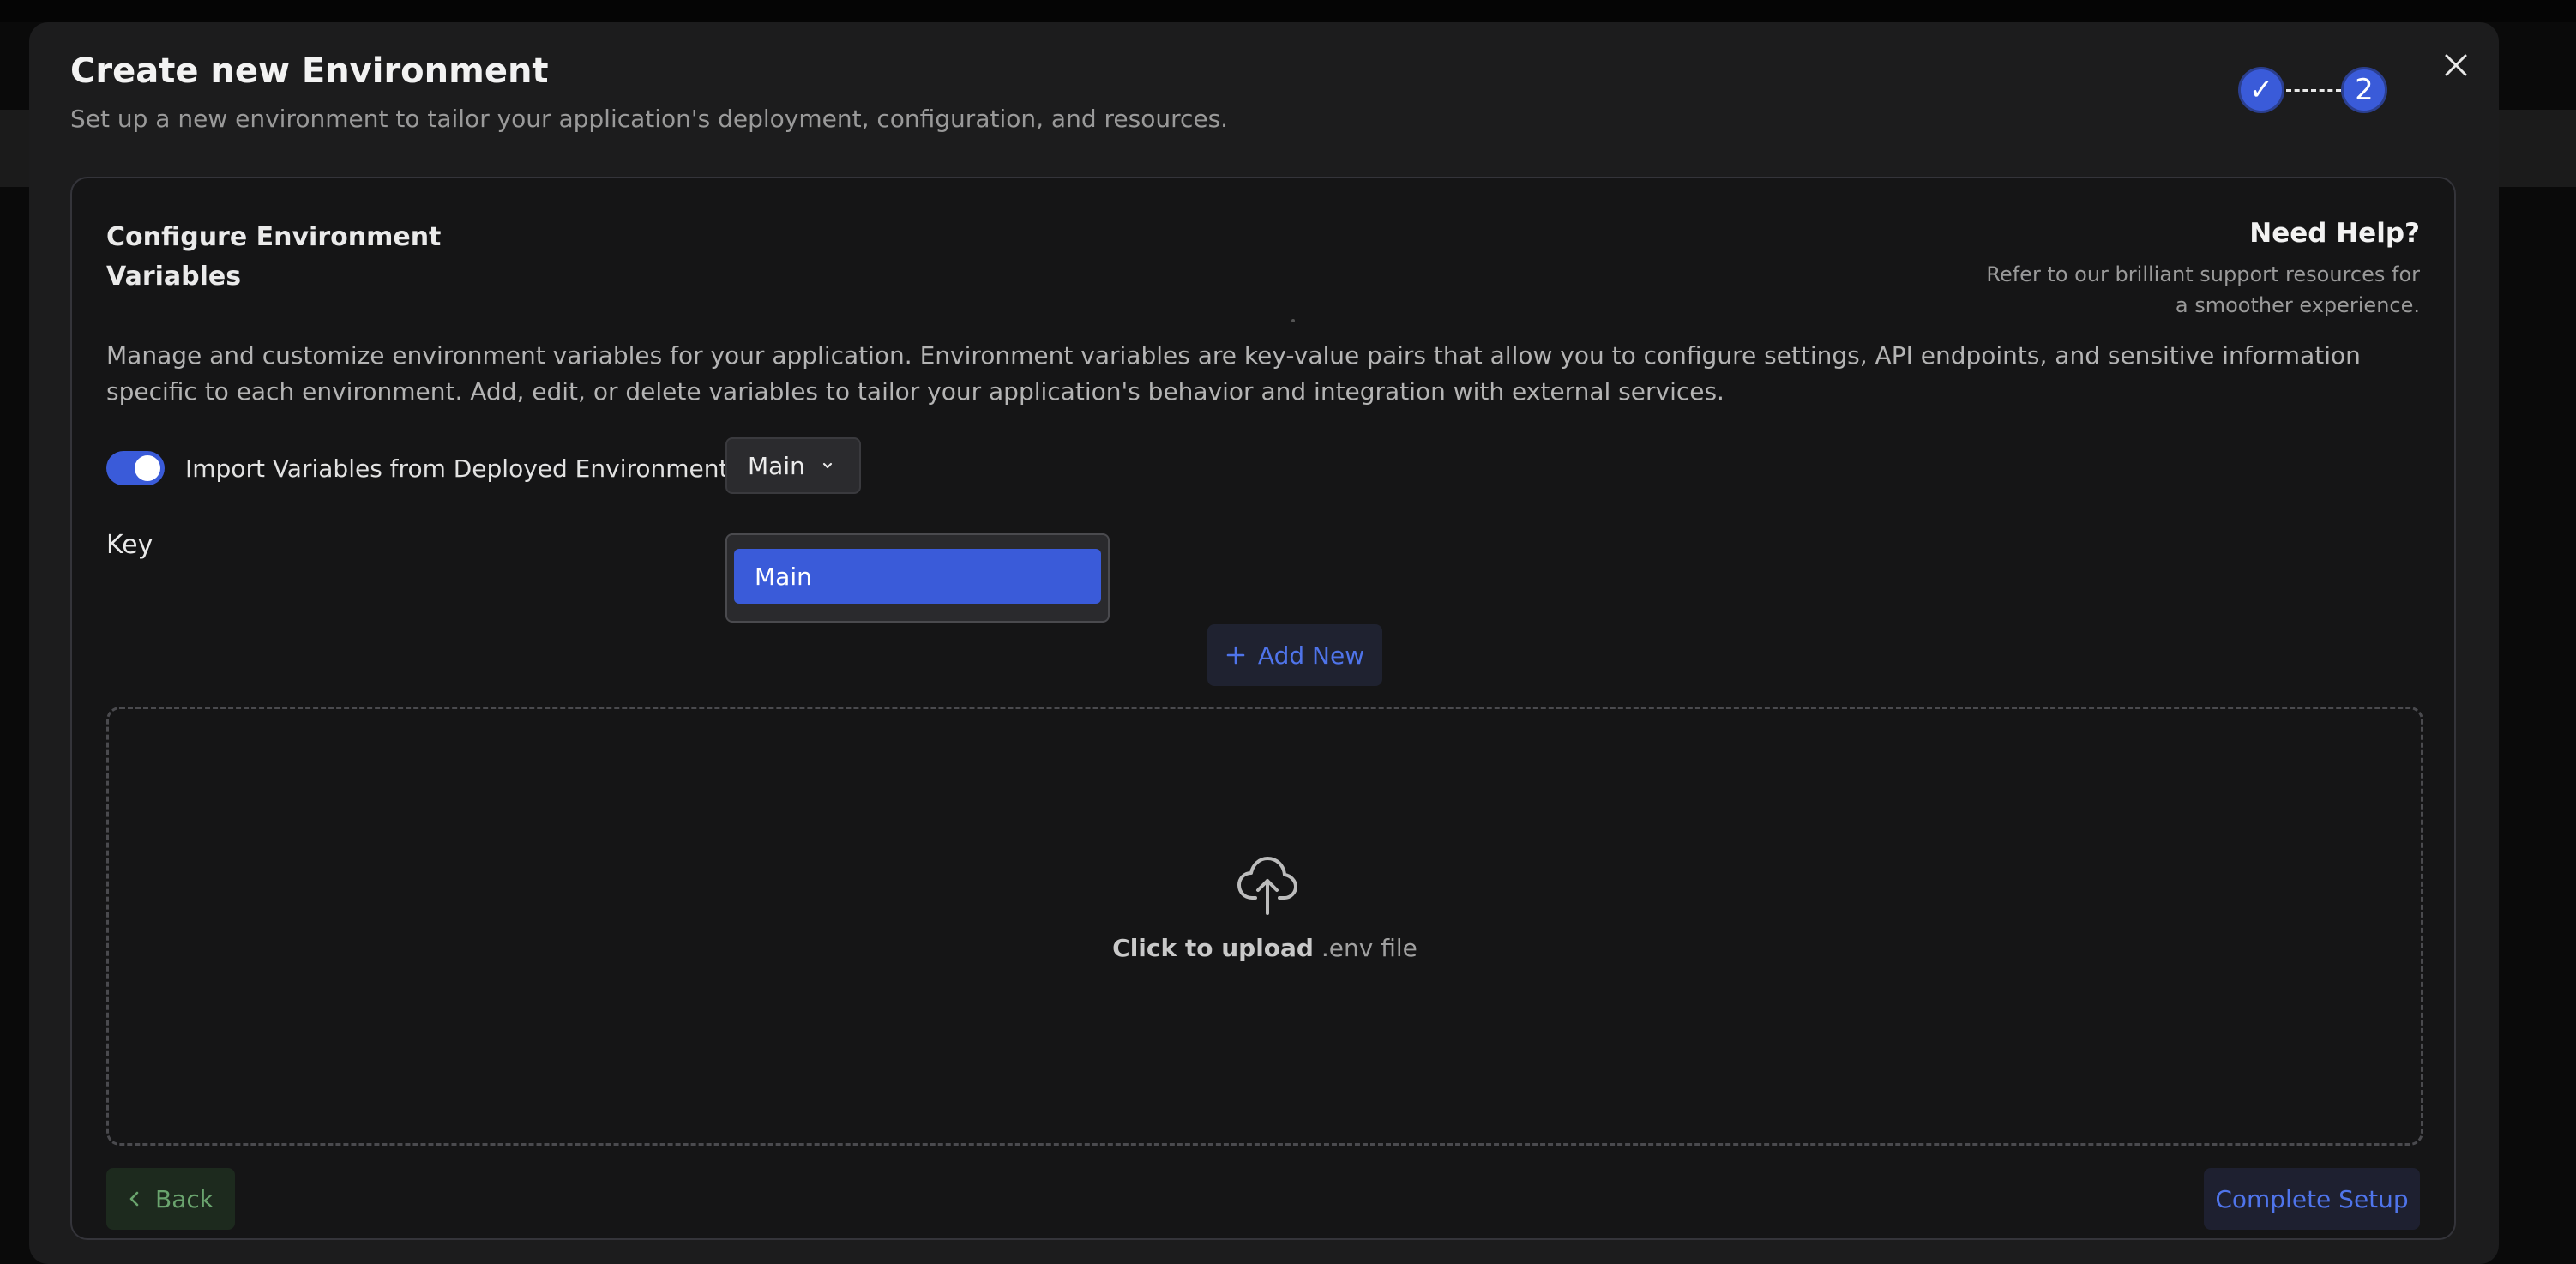 This screenshot has height=1264, width=2576. I want to click on toggle-knob, so click(147, 468).